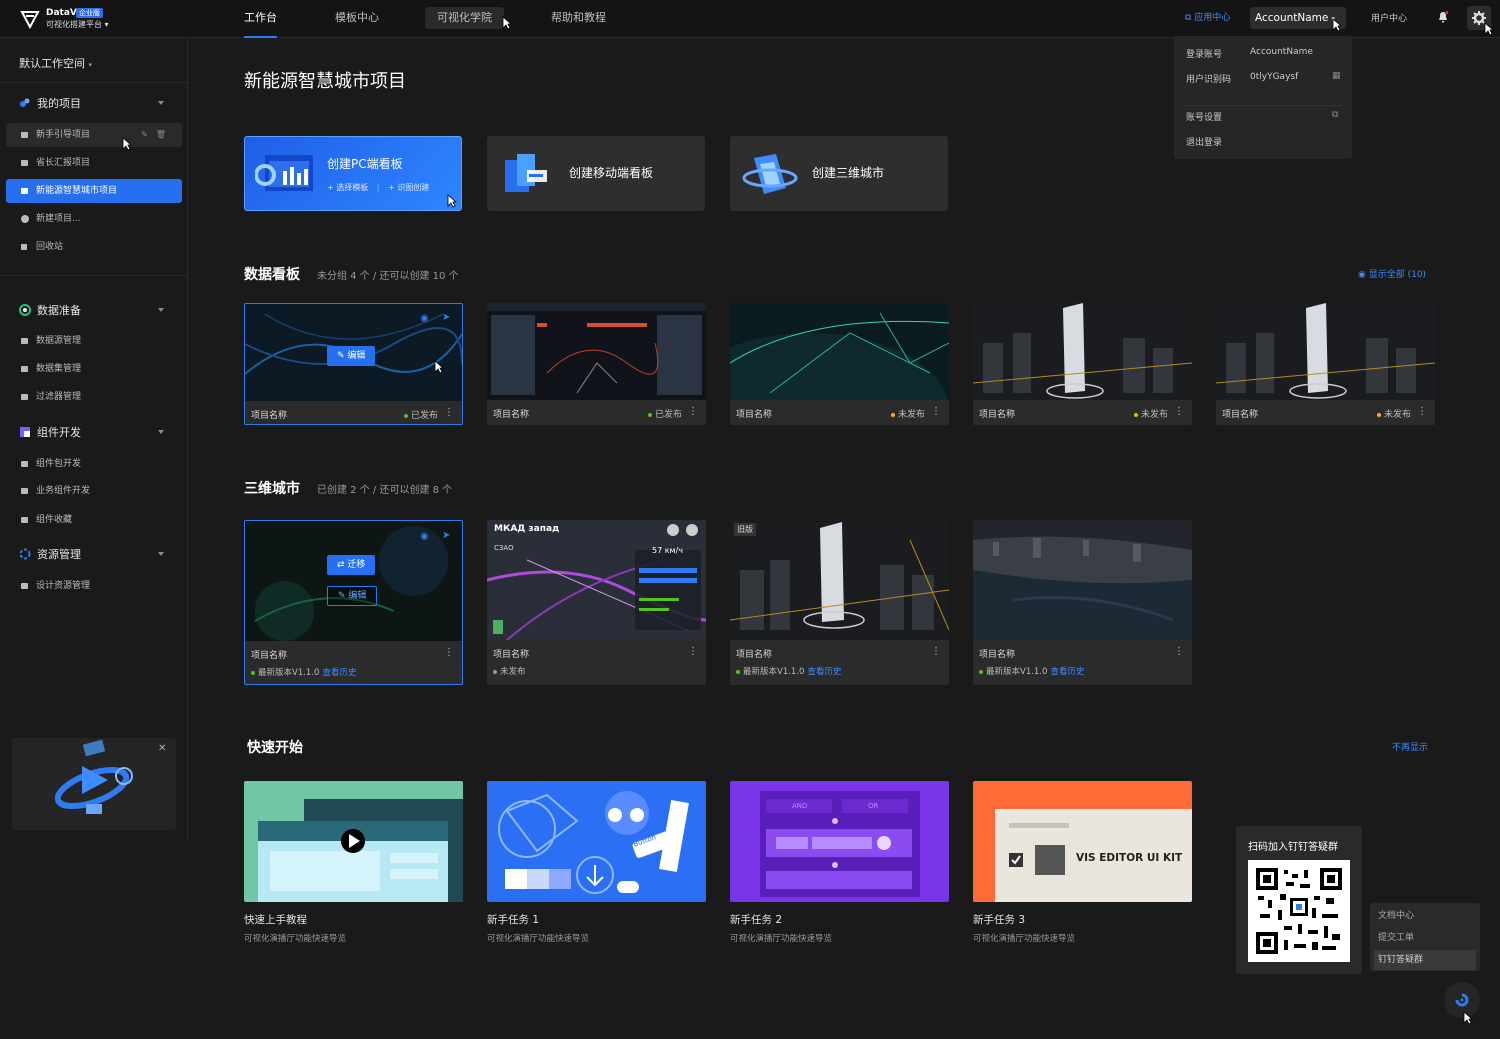 This screenshot has width=1500, height=1039. What do you see at coordinates (353, 862) in the screenshot?
I see `quickstart-card: 快速上手教程 可视化演播厅功能快速导览` at bounding box center [353, 862].